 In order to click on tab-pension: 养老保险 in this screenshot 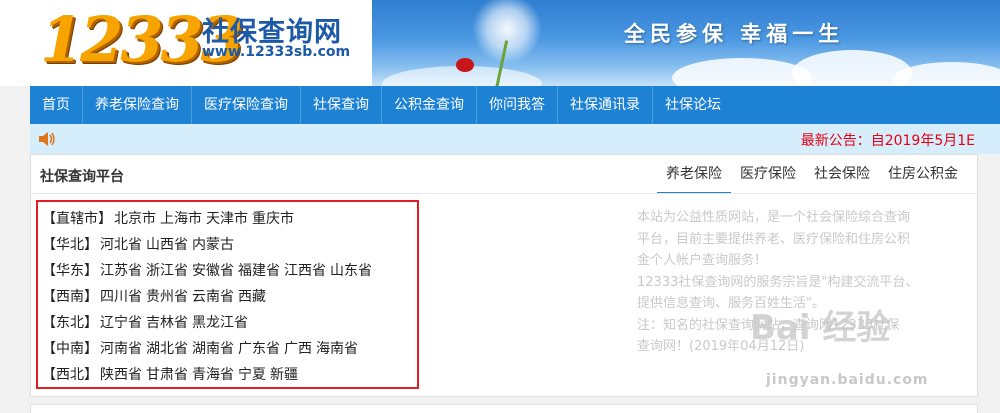, I will do `click(694, 179)`.